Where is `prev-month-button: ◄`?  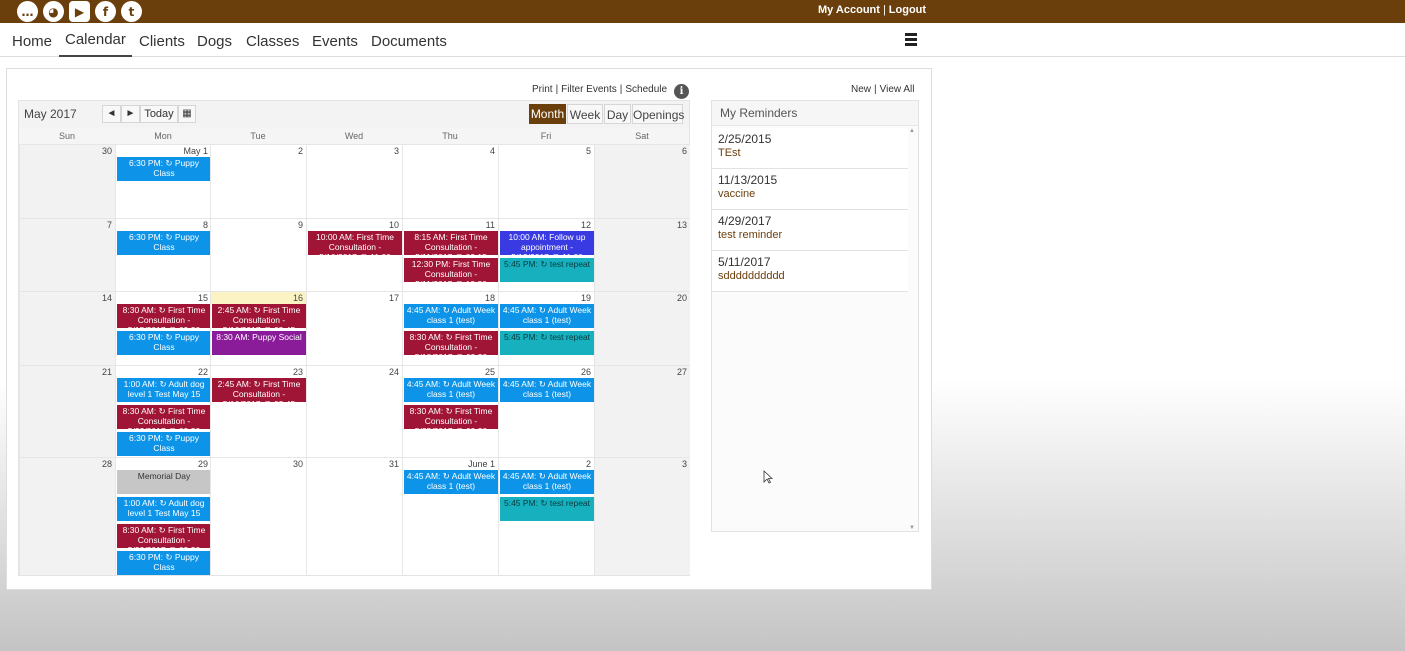
prev-month-button: ◄ is located at coordinates (111, 114).